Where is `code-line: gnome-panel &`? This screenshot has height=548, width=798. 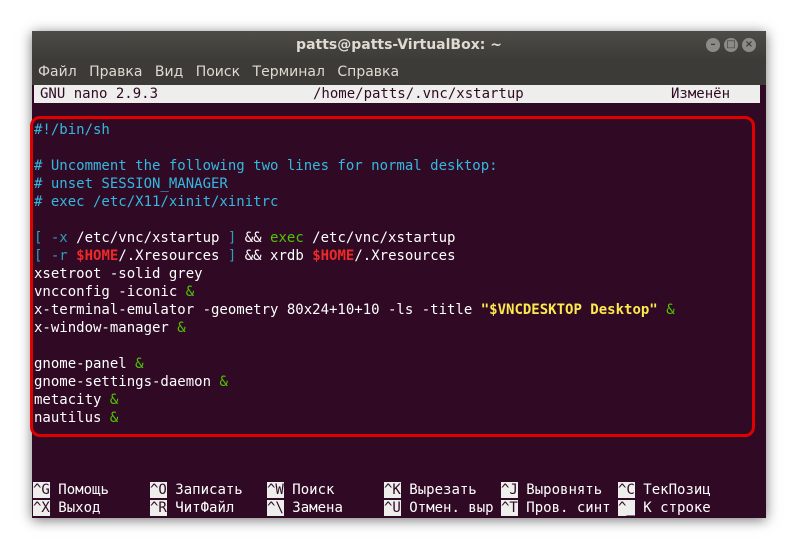 code-line: gnome-panel & is located at coordinates (89, 364).